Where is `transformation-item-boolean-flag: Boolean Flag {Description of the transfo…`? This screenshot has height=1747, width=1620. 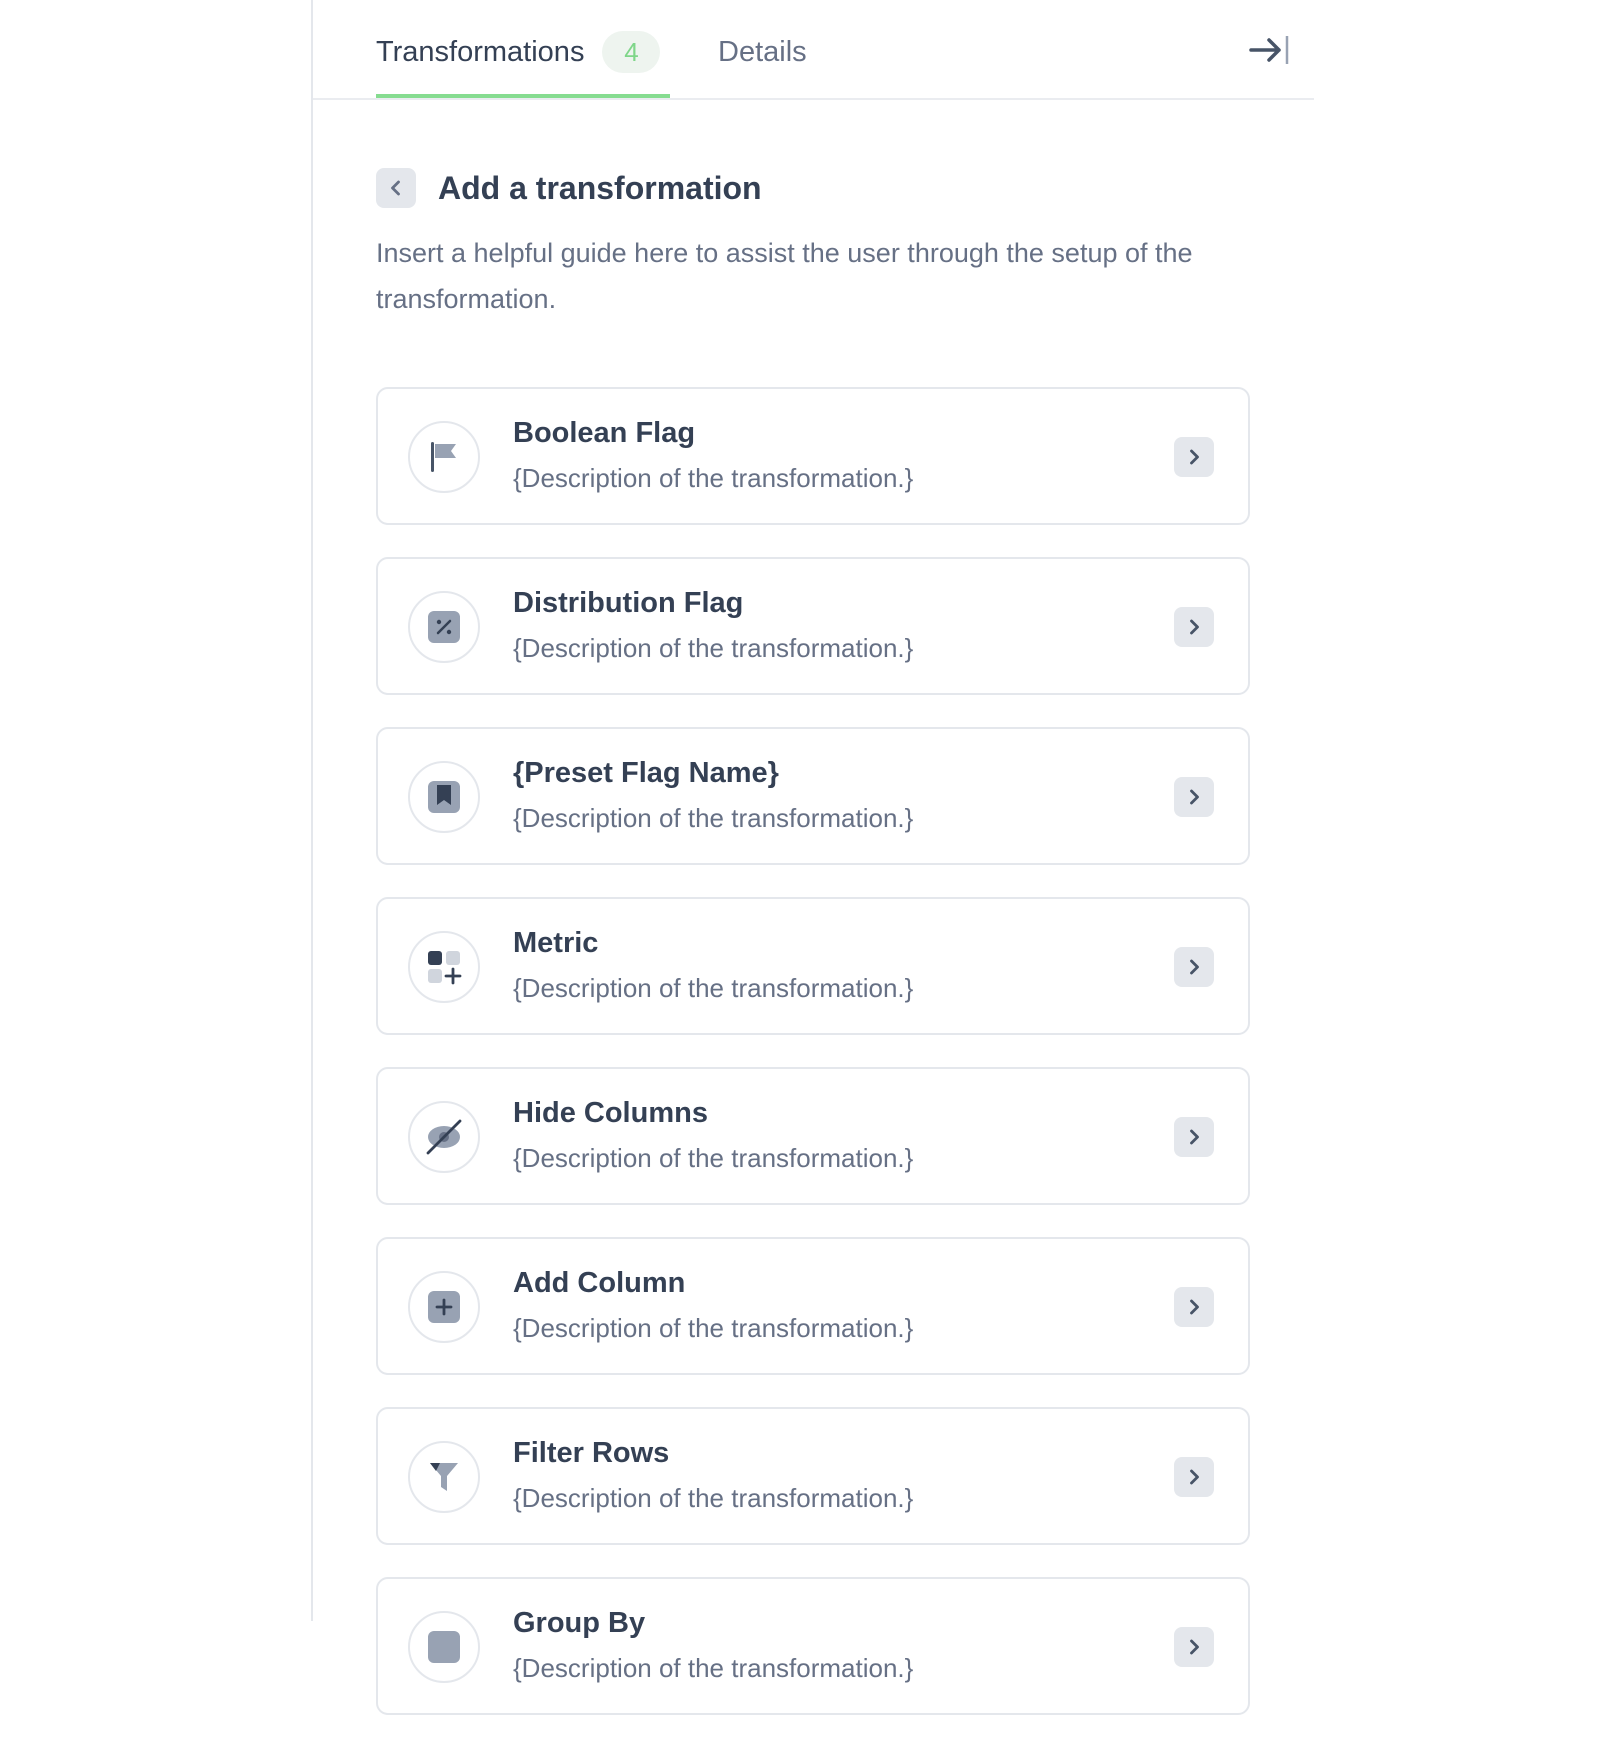 transformation-item-boolean-flag: Boolean Flag {Description of the transfo… is located at coordinates (813, 456).